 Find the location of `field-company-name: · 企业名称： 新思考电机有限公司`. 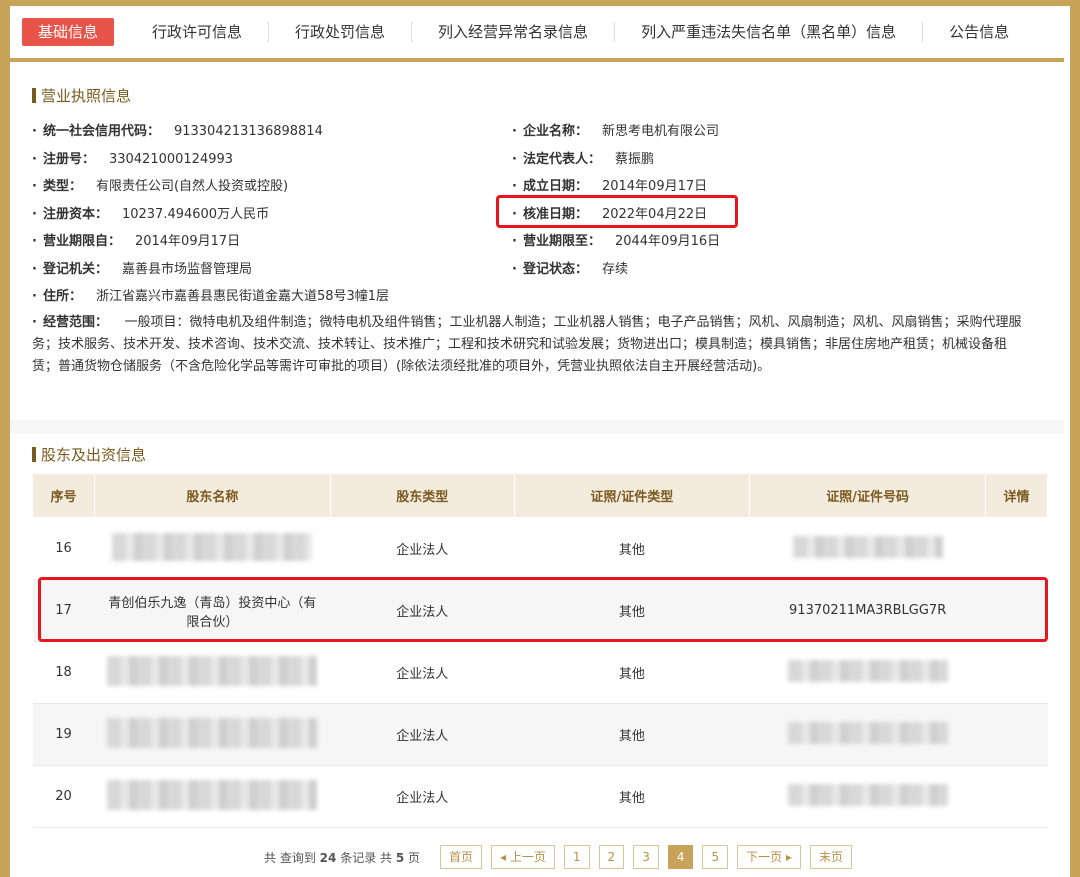

field-company-name: · 企业名称： 新思考电机有限公司 is located at coordinates (615, 131).